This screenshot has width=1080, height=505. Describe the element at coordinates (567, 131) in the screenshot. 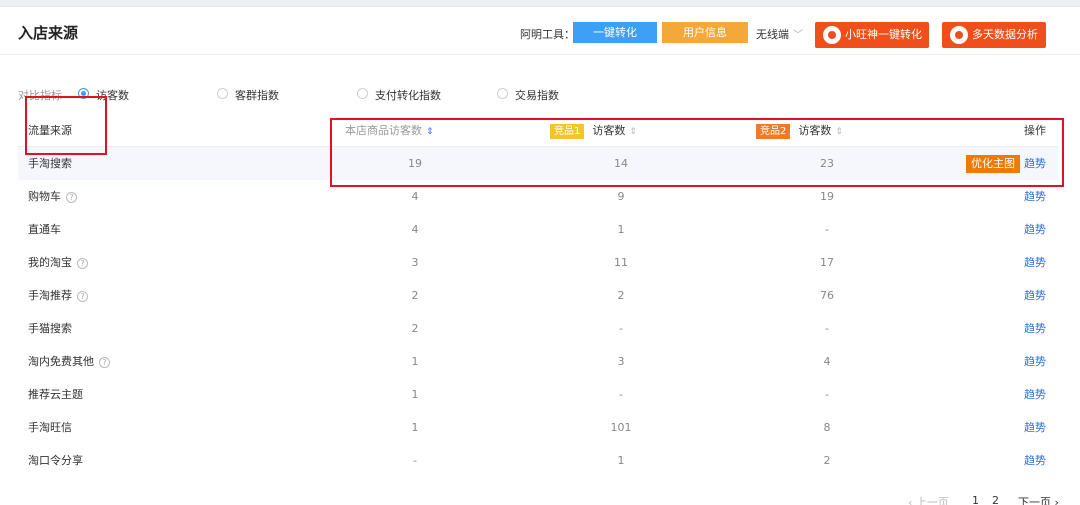

I see `competitor1-badge: 竞品1` at that location.